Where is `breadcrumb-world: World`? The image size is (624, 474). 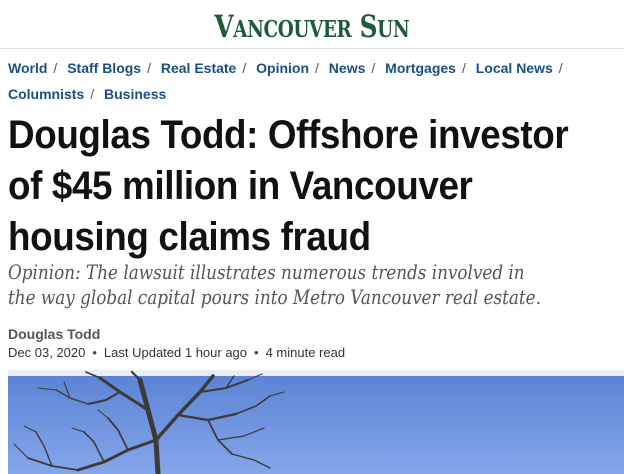 breadcrumb-world: World is located at coordinates (27, 68).